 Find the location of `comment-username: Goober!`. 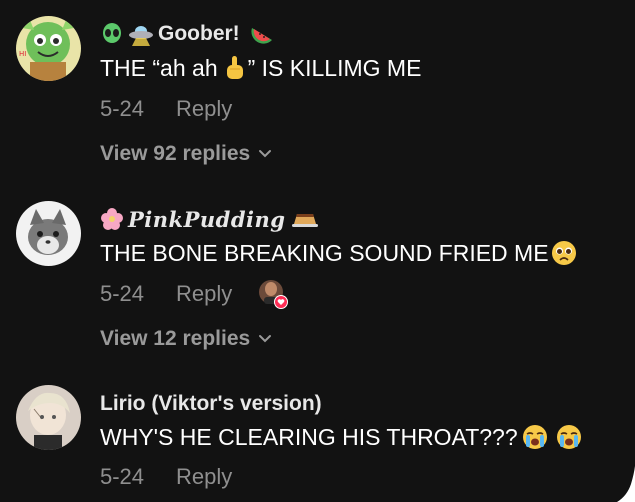

comment-username: Goober! is located at coordinates (199, 34).